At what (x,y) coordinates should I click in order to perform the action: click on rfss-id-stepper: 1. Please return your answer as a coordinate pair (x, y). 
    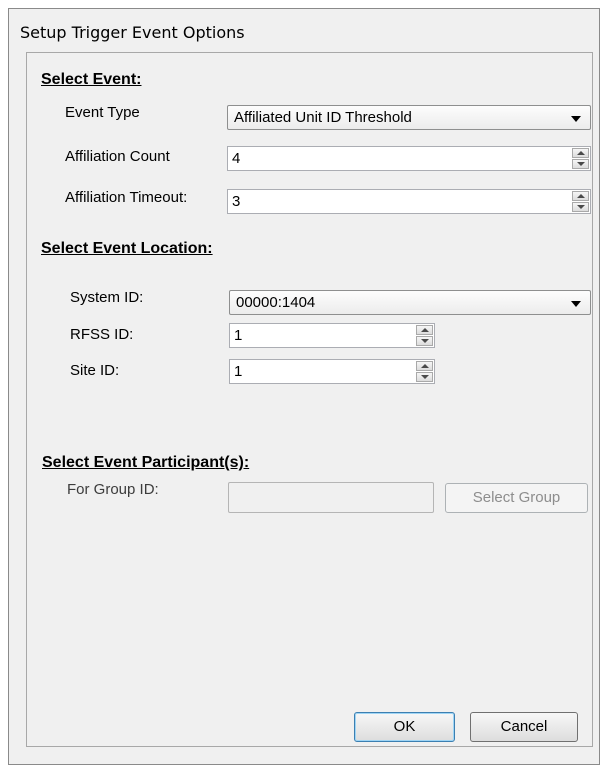
    Looking at the image, I should click on (332, 335).